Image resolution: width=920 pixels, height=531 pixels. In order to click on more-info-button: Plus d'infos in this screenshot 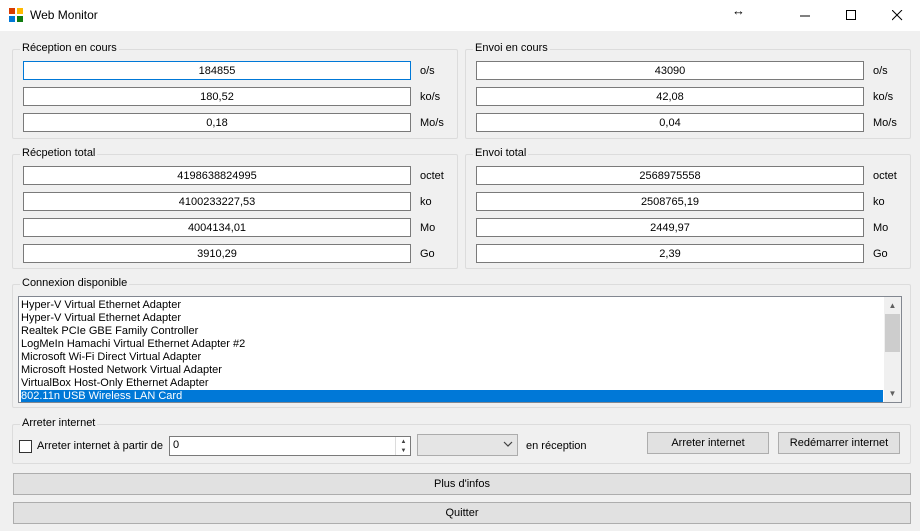, I will do `click(462, 484)`.